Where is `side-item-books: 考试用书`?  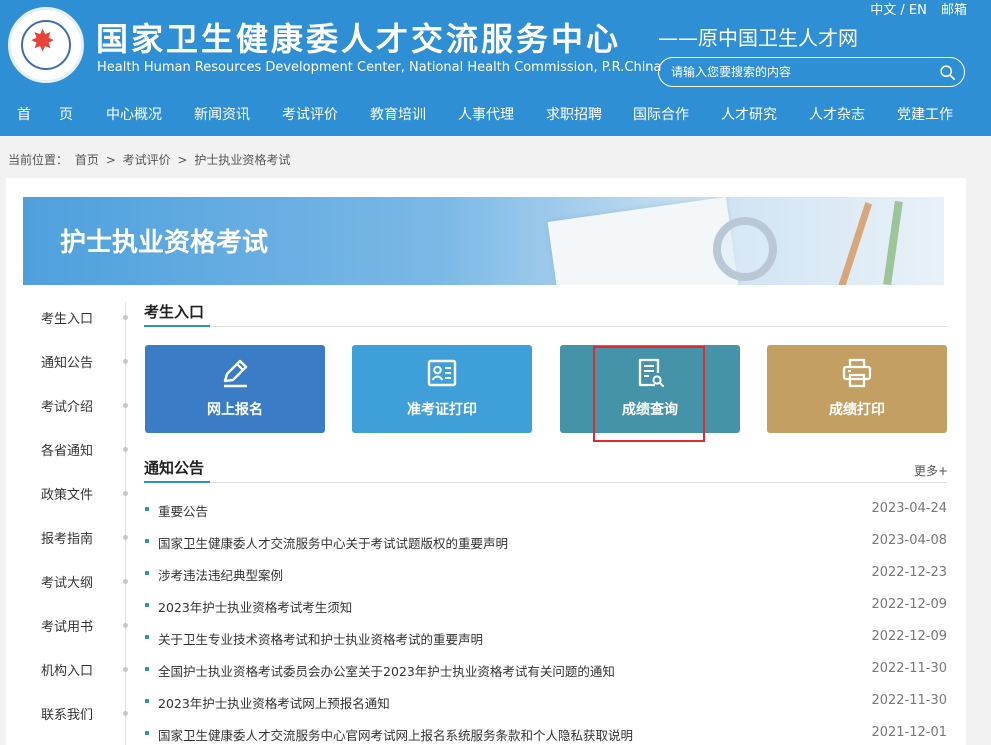
side-item-books: 考试用书 is located at coordinates (67, 625).